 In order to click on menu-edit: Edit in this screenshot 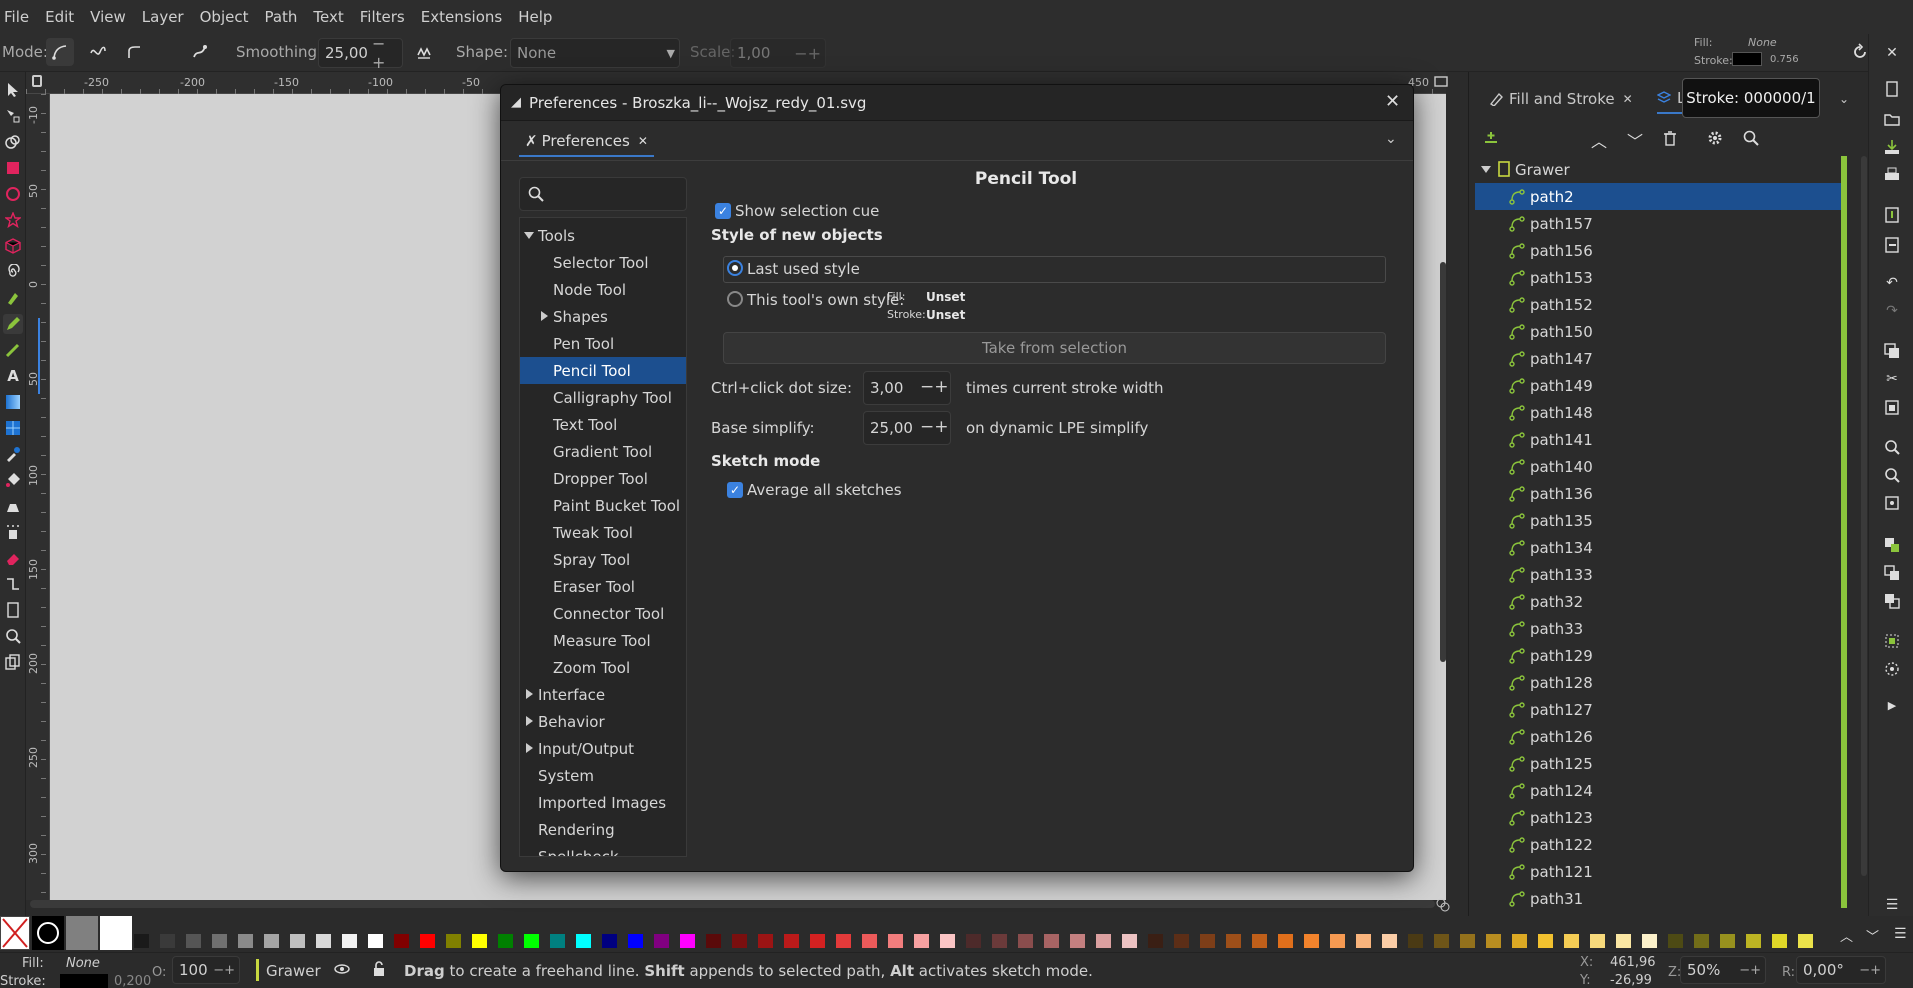, I will do `click(59, 17)`.